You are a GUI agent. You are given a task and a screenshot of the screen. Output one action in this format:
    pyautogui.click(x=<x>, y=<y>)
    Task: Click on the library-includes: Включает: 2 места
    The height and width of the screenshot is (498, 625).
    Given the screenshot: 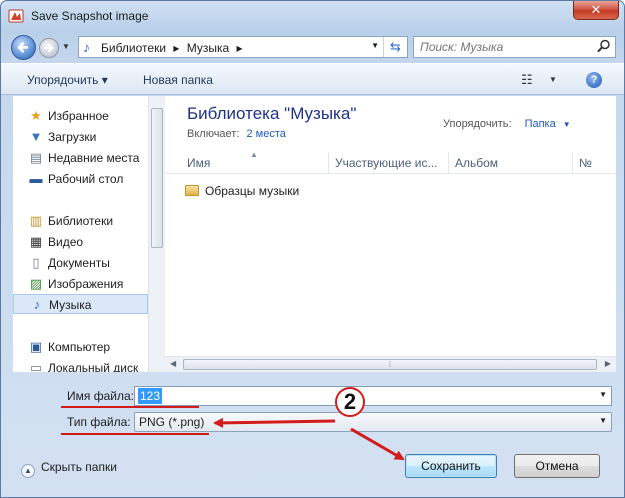 What is the action you would take?
    pyautogui.click(x=236, y=134)
    